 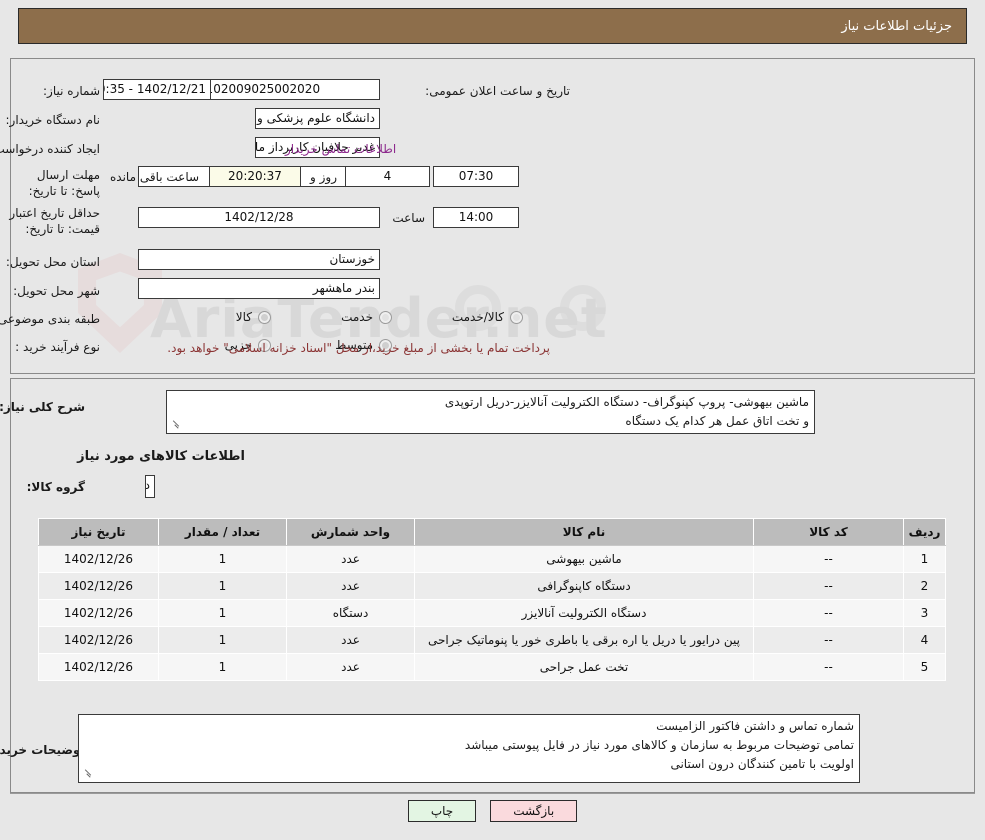 I want to click on city-field: بندر ماهشهر, so click(x=259, y=288).